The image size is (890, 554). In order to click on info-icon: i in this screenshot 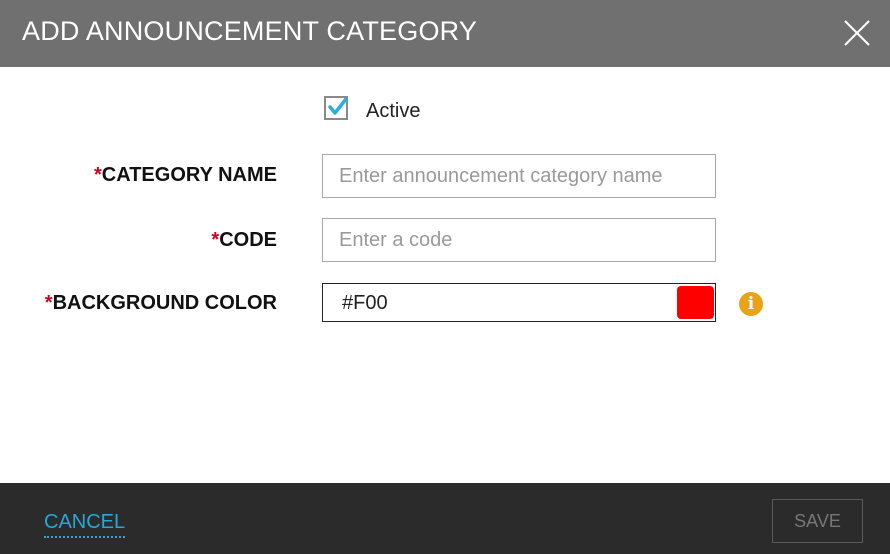, I will do `click(751, 304)`.